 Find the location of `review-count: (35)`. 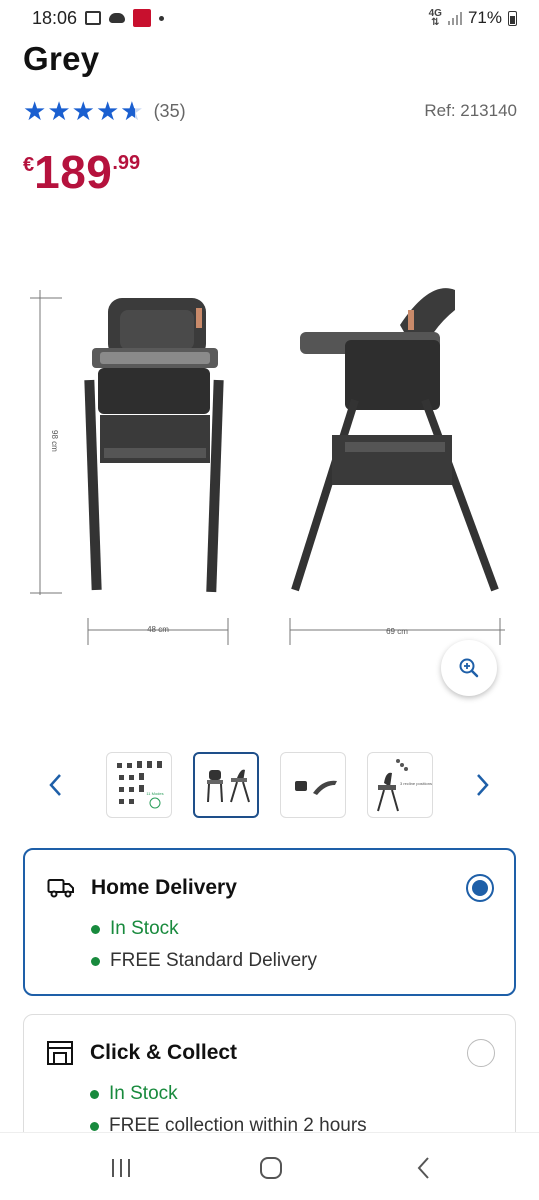

review-count: (35) is located at coordinates (170, 111).